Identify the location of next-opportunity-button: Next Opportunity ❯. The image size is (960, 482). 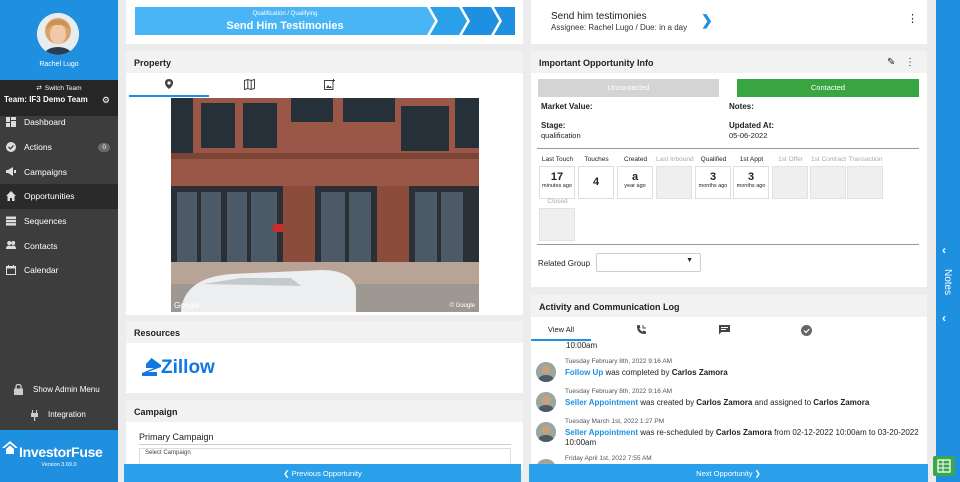
(728, 473).